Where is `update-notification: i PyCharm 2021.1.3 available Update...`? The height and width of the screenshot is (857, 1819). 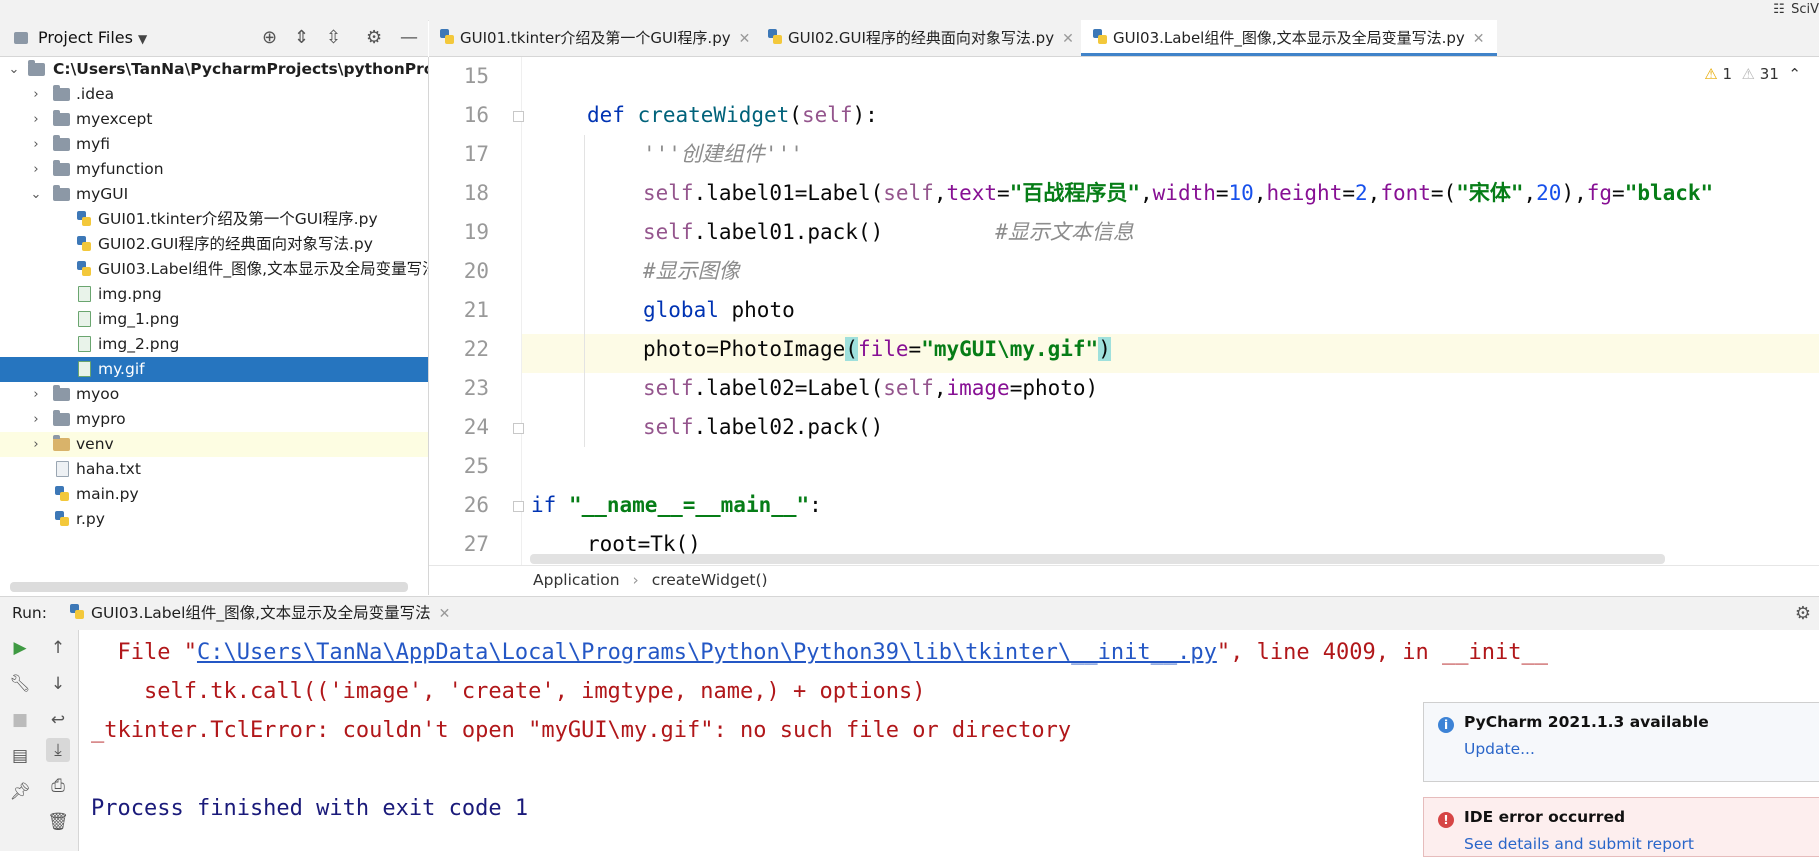 update-notification: i PyCharm 2021.1.3 available Update... is located at coordinates (1621, 742).